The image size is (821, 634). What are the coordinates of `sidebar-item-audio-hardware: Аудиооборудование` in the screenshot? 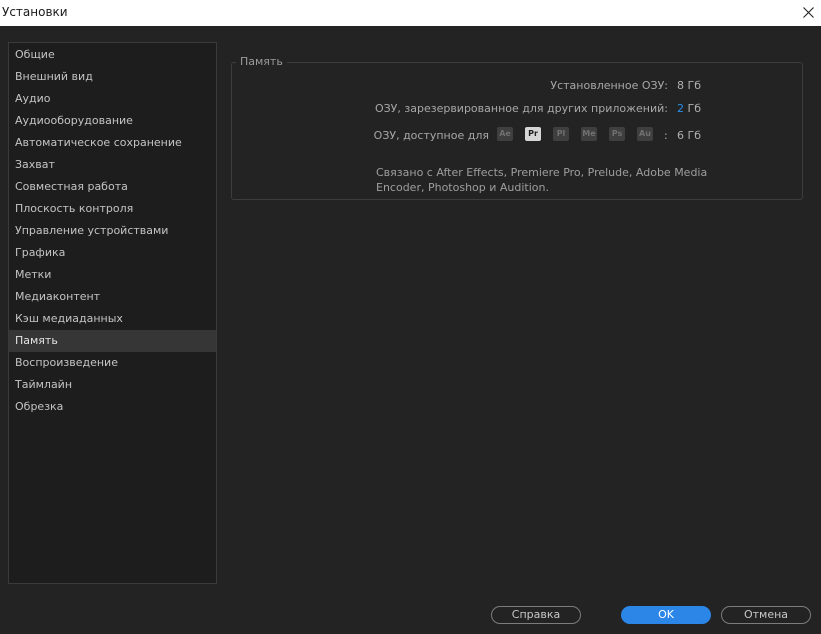 It's located at (112, 121).